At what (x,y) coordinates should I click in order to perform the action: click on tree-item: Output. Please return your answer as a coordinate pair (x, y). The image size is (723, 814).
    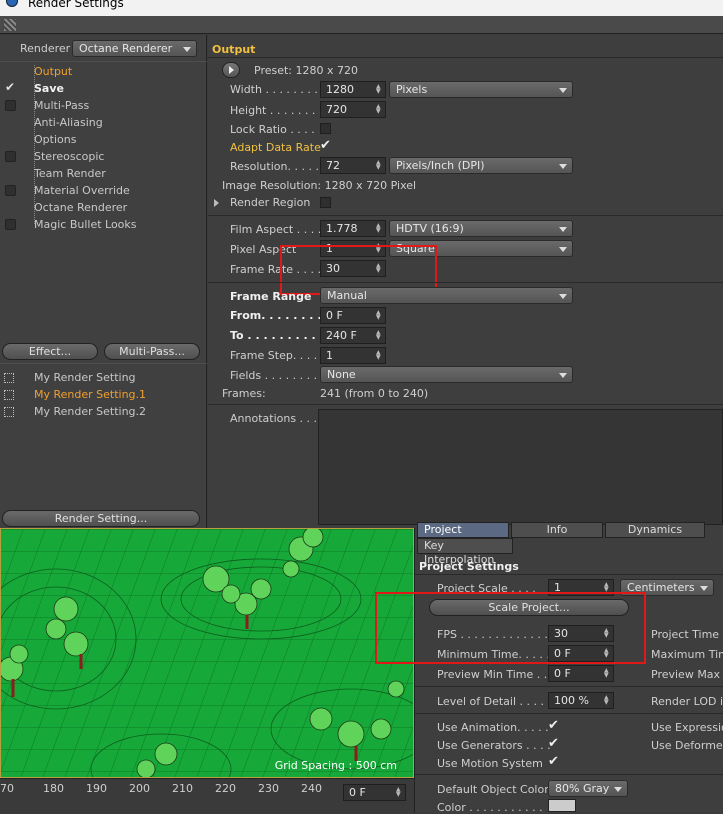
    Looking at the image, I should click on (53, 71).